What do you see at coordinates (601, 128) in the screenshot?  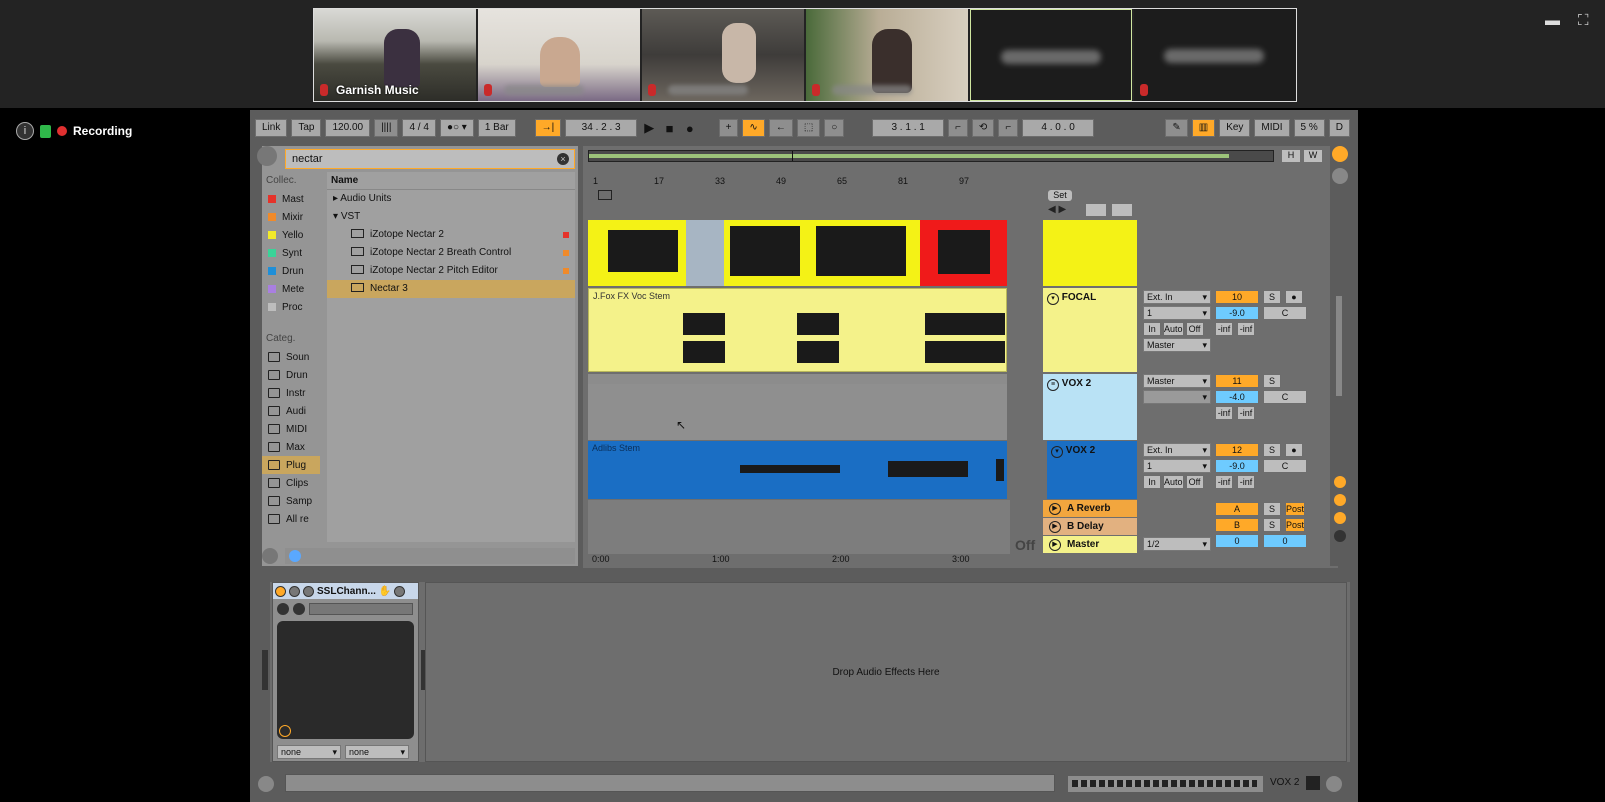 I see `position-field: 34 . 2 . 3` at bounding box center [601, 128].